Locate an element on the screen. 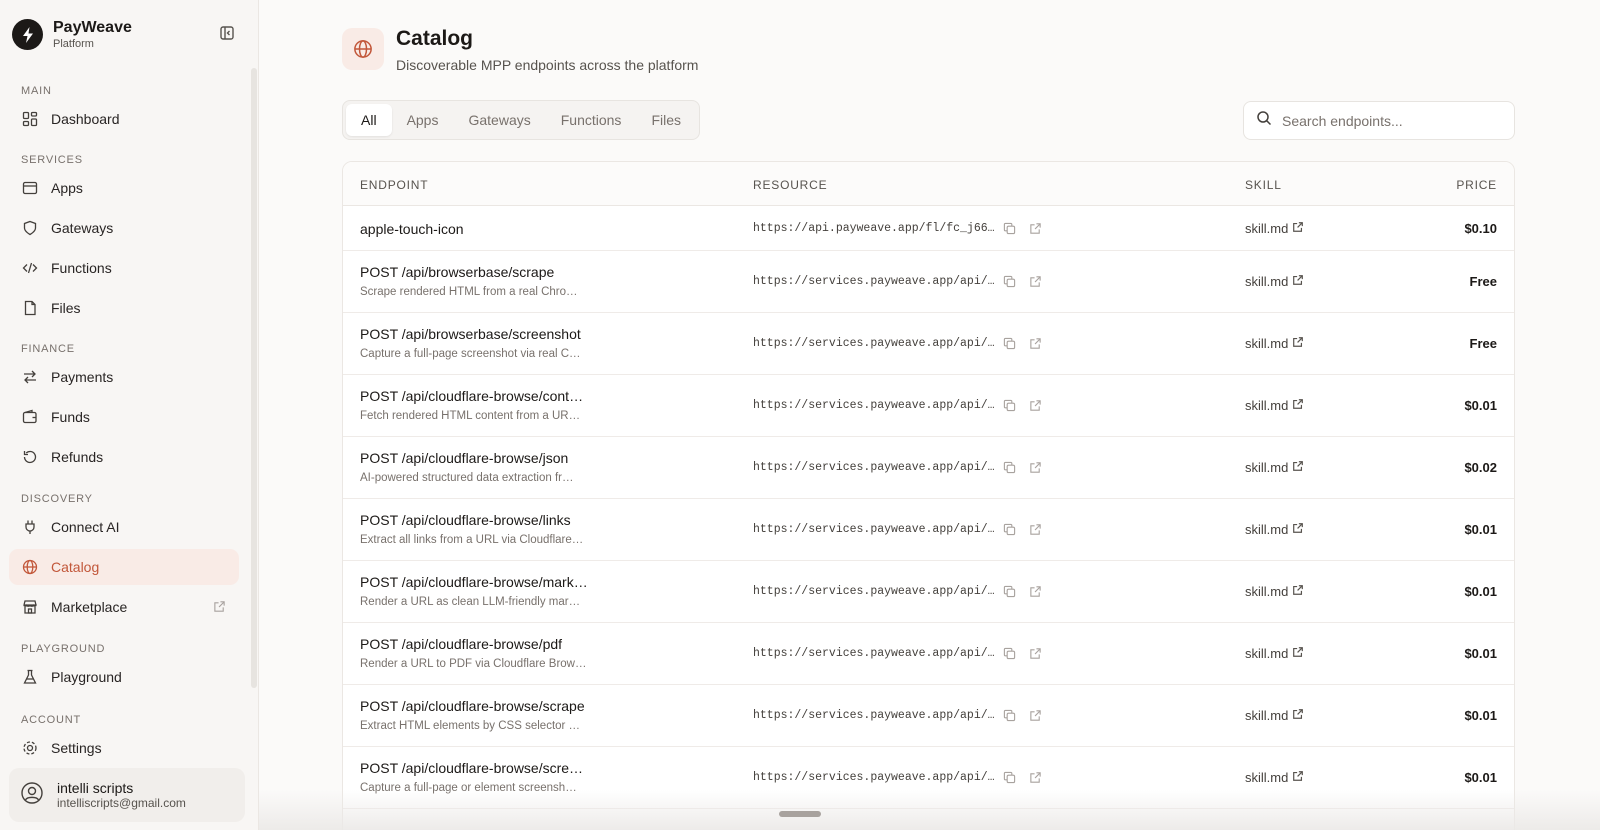 Image resolution: width=1600 pixels, height=830 pixels. brand: PayWeave Platform is located at coordinates (72, 34).